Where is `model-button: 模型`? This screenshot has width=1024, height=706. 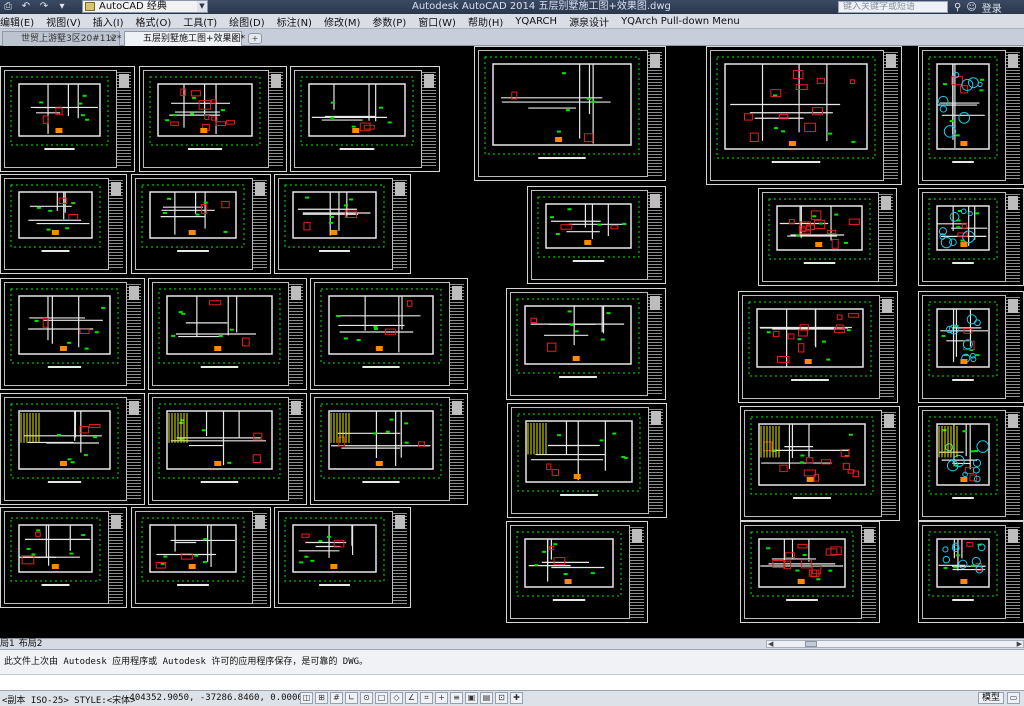 model-button: 模型 is located at coordinates (991, 698).